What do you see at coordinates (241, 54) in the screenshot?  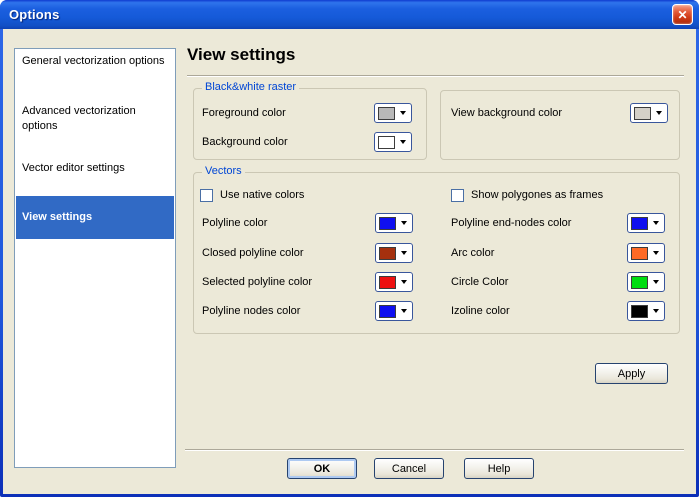 I see `page-title: View settings` at bounding box center [241, 54].